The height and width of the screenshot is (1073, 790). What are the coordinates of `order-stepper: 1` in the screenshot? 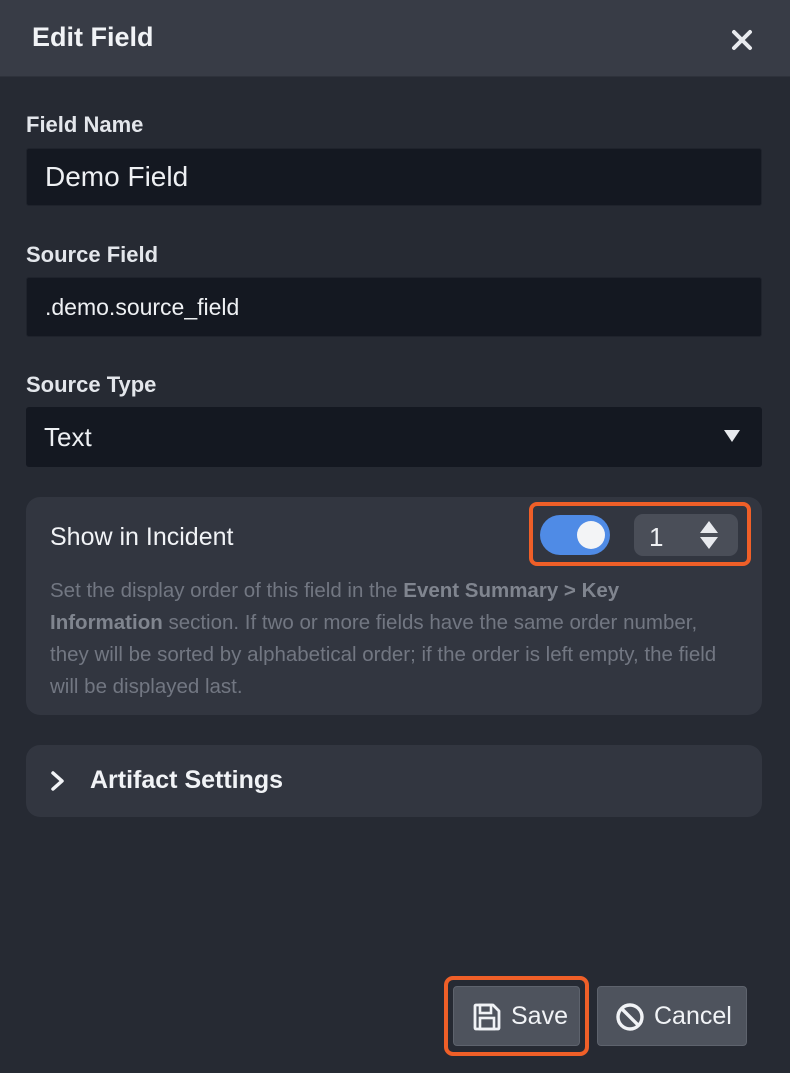 It's located at (686, 535).